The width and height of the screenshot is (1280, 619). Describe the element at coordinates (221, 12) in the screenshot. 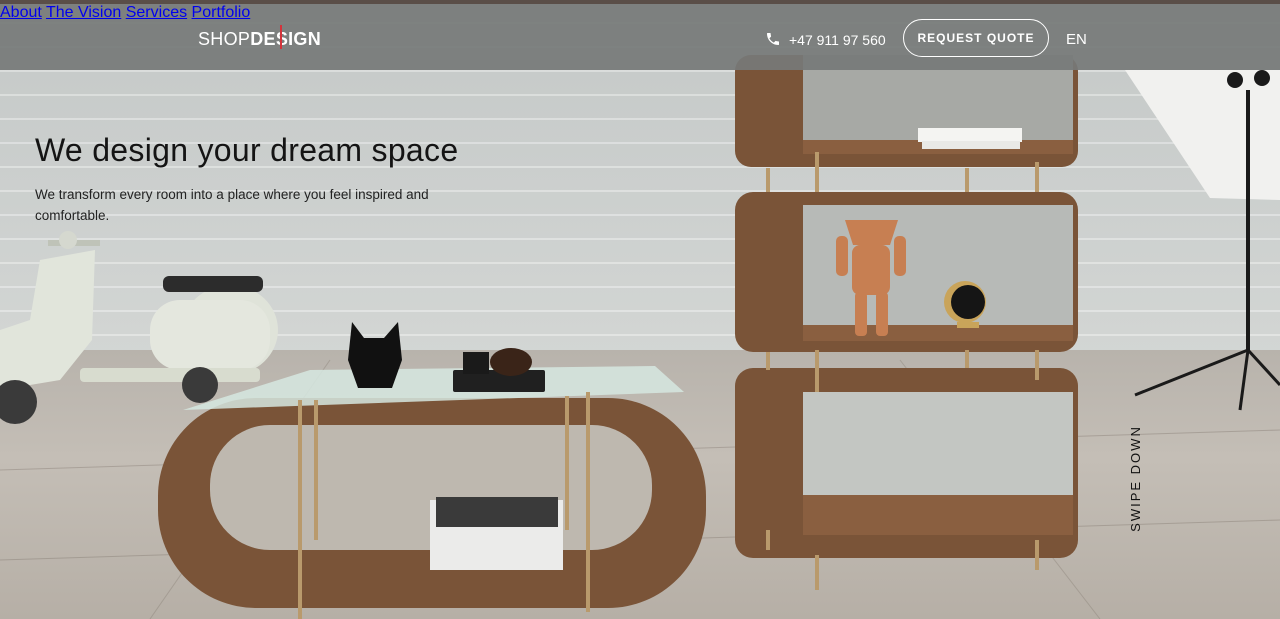

I see `nav-link-portfolio: Portfolio` at that location.